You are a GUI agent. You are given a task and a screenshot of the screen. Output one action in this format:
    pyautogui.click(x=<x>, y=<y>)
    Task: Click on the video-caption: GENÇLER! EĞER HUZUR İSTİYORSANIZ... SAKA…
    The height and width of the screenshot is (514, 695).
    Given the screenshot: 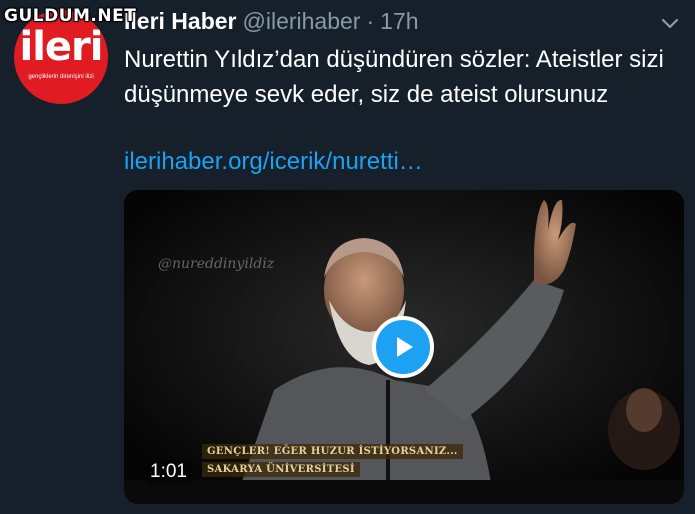 What is the action you would take?
    pyautogui.click(x=332, y=460)
    